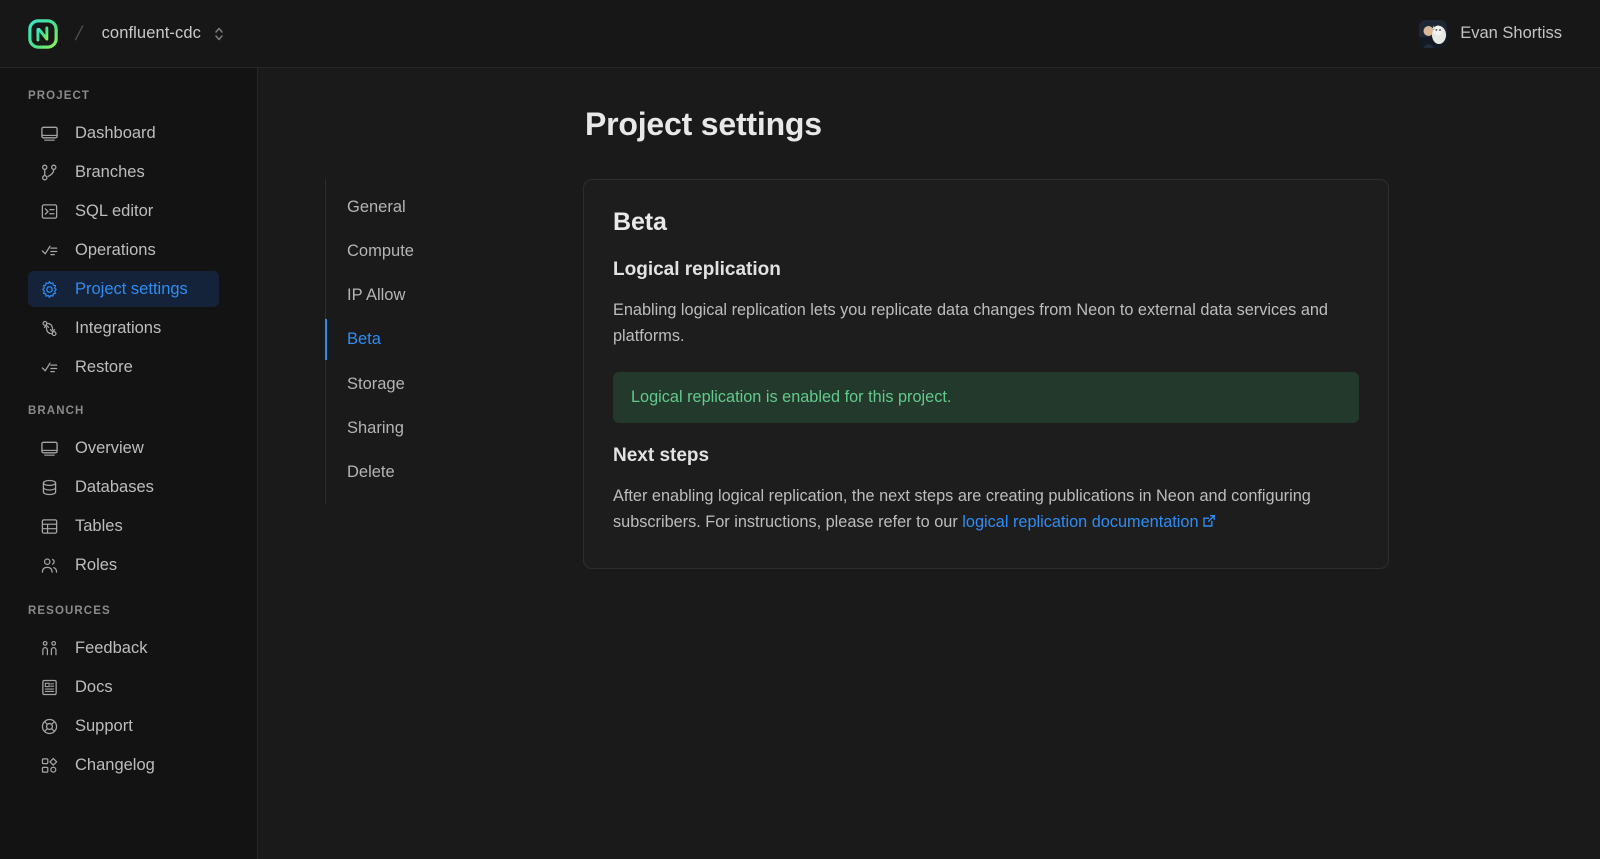  Describe the element at coordinates (56, 411) in the screenshot. I see `sidebar-group-title: BRANCH` at that location.